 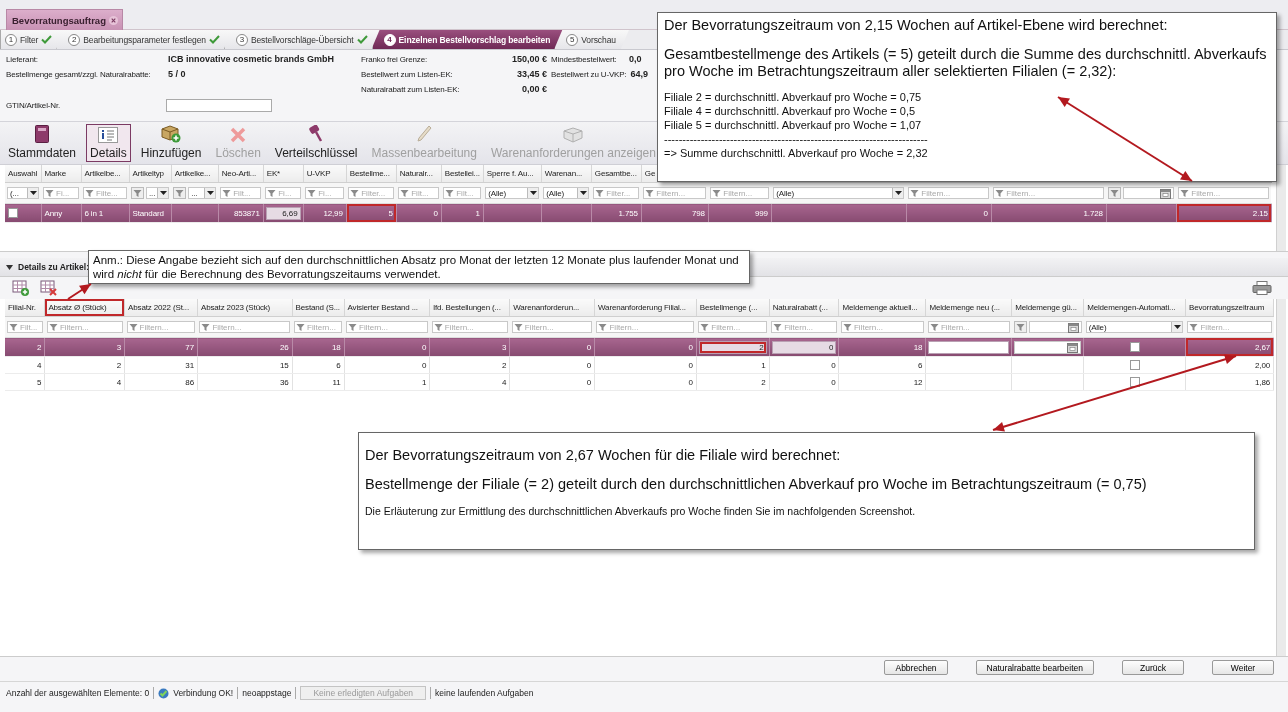 What do you see at coordinates (467, 39) in the screenshot?
I see `wizard-step: 4 Einzelnen Bestellvorschlag bearbeiten` at bounding box center [467, 39].